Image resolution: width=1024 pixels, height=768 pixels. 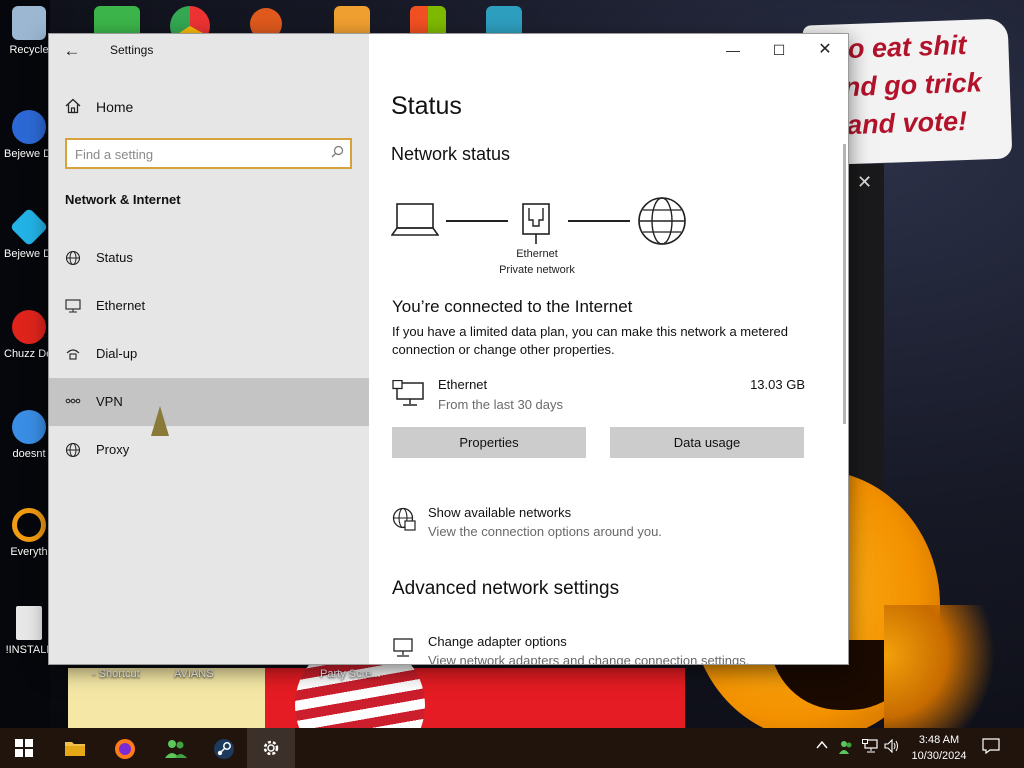 I want to click on sidebar-item-dial-up: Dial-up, so click(x=209, y=354).